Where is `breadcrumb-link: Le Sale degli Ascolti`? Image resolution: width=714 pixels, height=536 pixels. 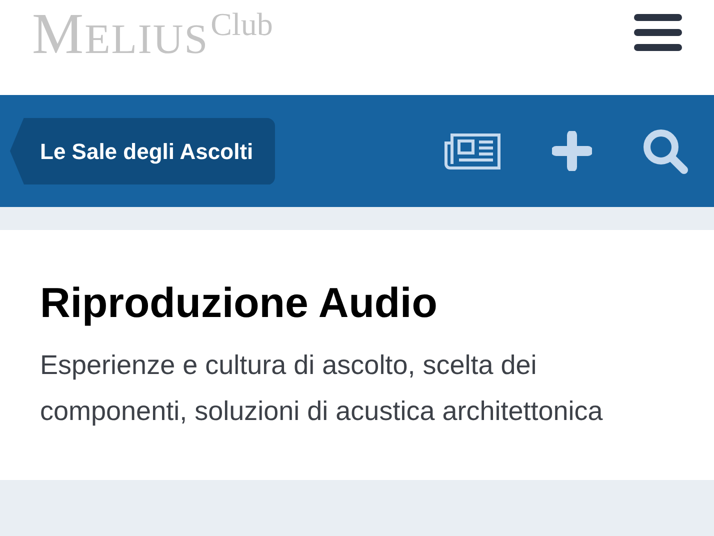
breadcrumb-link: Le Sale degli Ascolti is located at coordinates (143, 151).